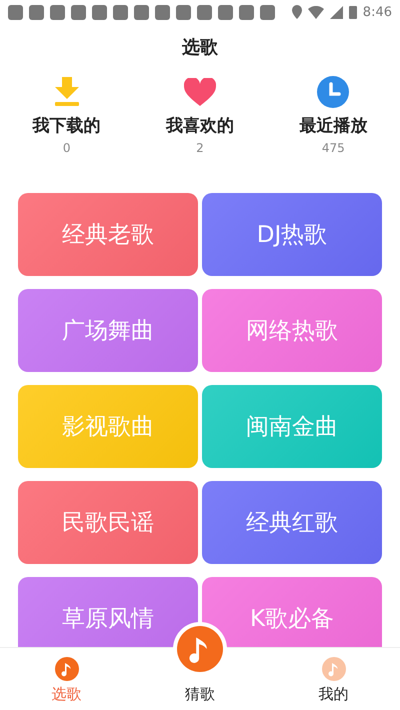 The image size is (400, 710). What do you see at coordinates (67, 92) in the screenshot?
I see `download-icon` at bounding box center [67, 92].